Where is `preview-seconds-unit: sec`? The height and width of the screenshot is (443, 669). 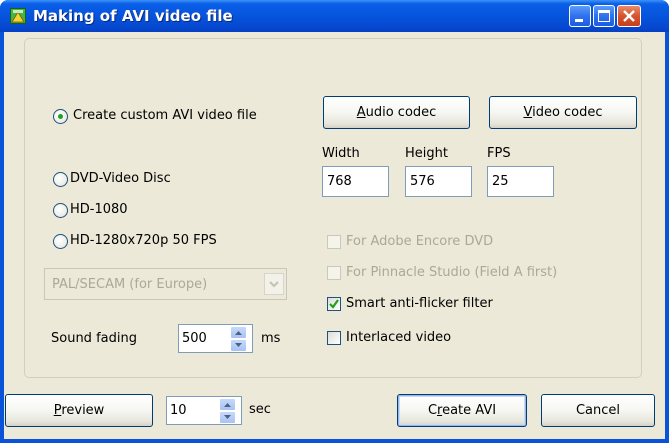
preview-seconds-unit: sec is located at coordinates (260, 409).